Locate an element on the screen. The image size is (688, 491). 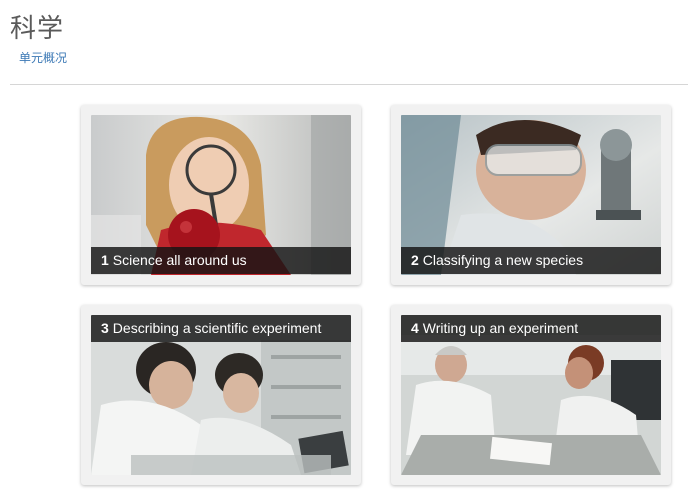
unit-card-caption: 4 Writing up an experiment is located at coordinates (531, 328).